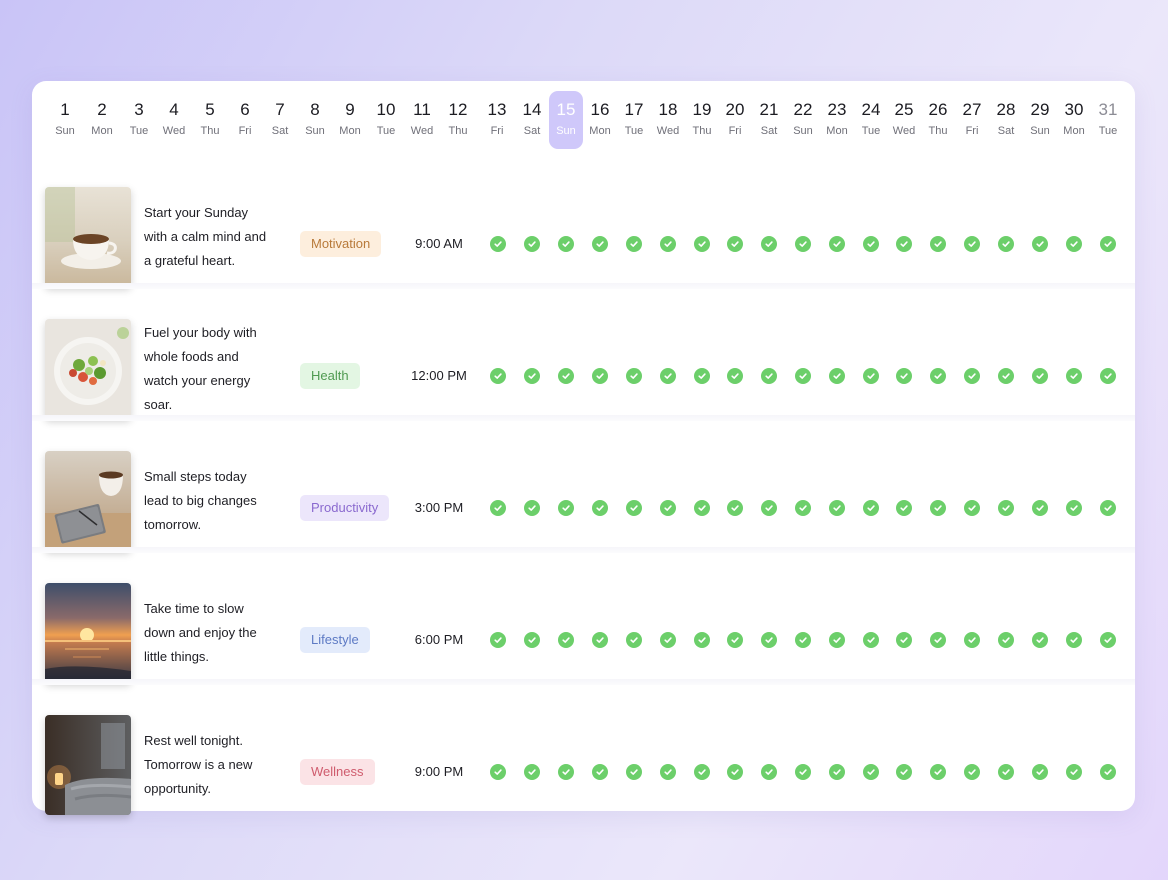  Describe the element at coordinates (345, 508) in the screenshot. I see `category-tag: Productivity` at that location.